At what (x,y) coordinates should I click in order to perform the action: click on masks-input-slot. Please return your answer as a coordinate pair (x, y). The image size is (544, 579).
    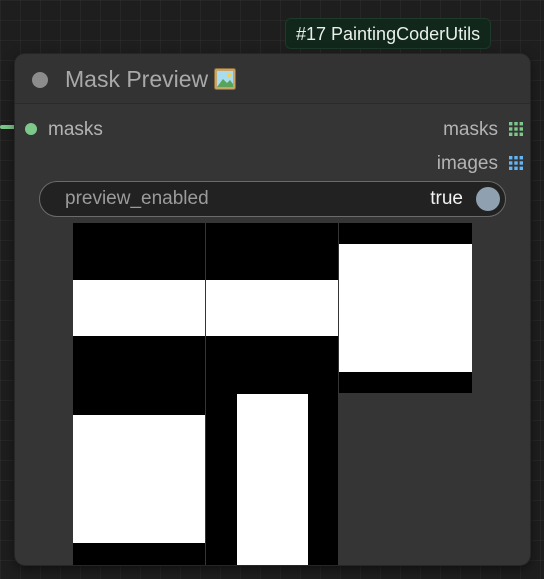
    Looking at the image, I should click on (31, 129).